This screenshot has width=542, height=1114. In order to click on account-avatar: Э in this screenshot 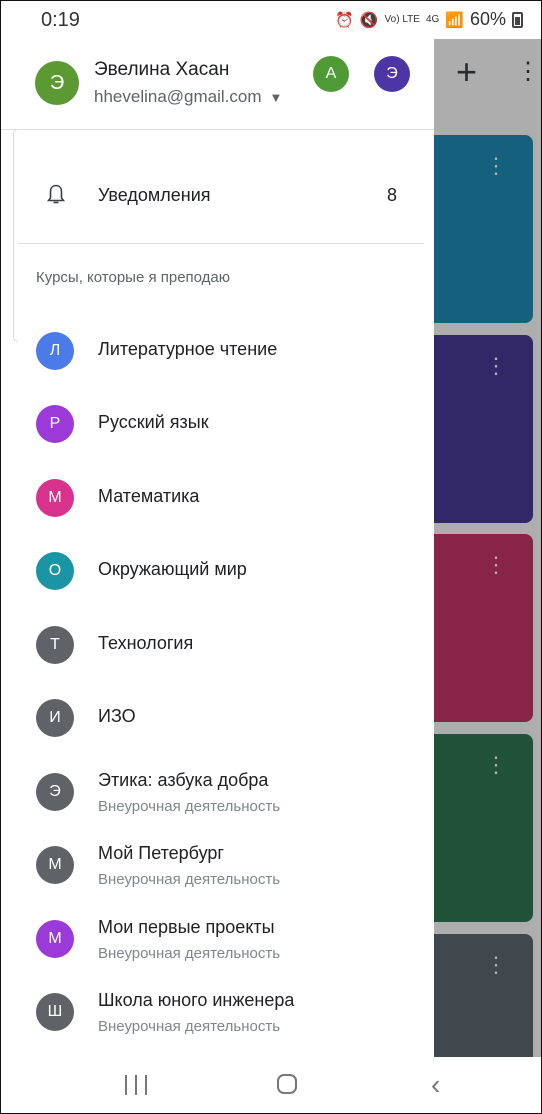, I will do `click(57, 83)`.